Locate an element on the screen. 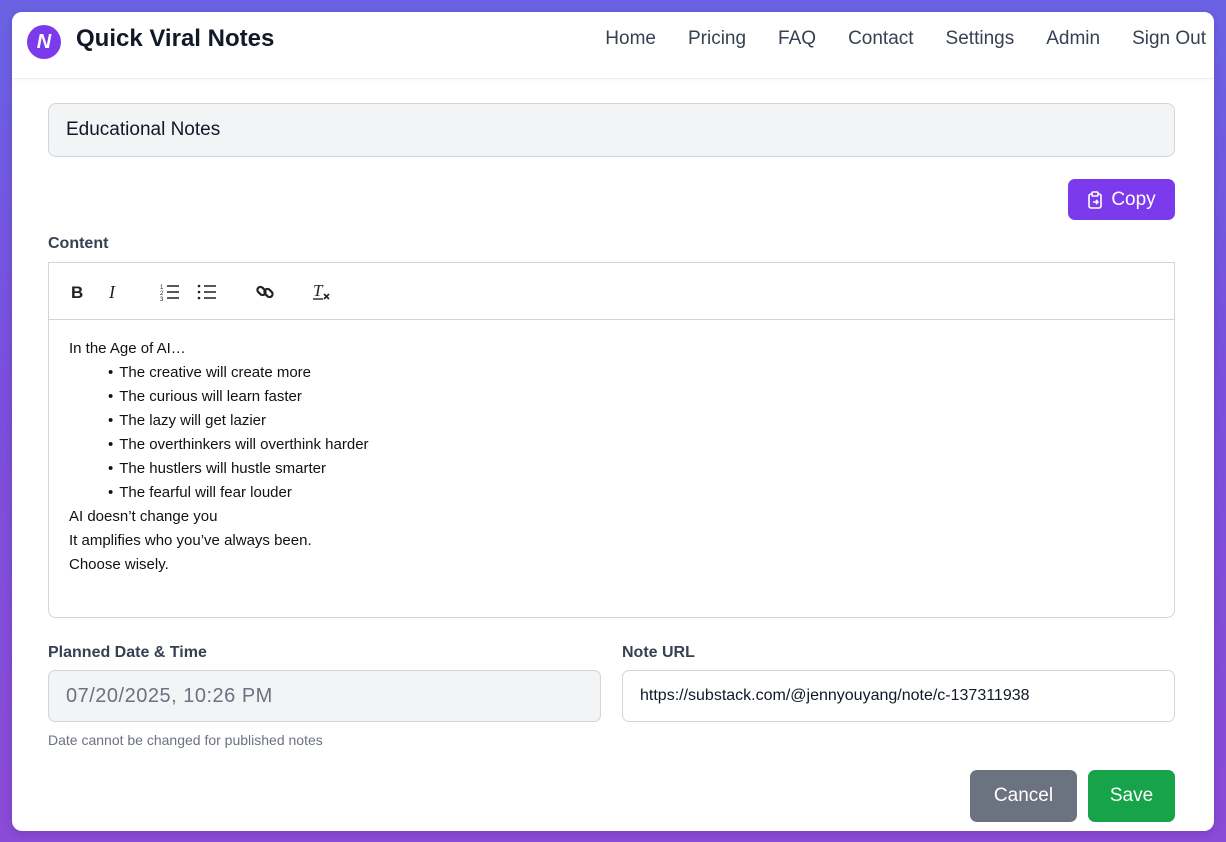 The width and height of the screenshot is (1226, 842). nav-home: Home is located at coordinates (630, 39).